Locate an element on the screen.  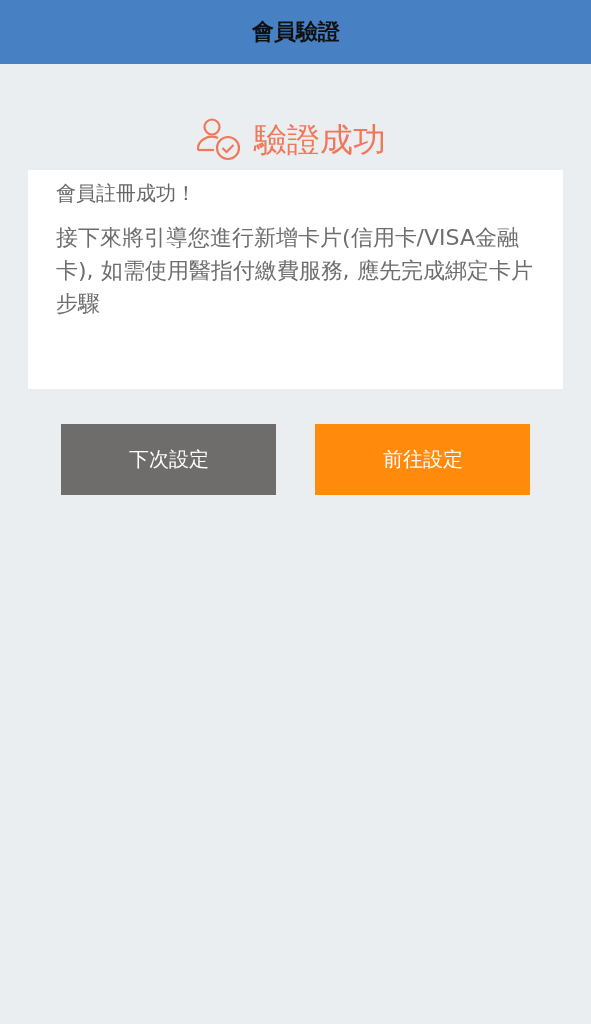
success-title: 驗證成功 is located at coordinates (319, 139).